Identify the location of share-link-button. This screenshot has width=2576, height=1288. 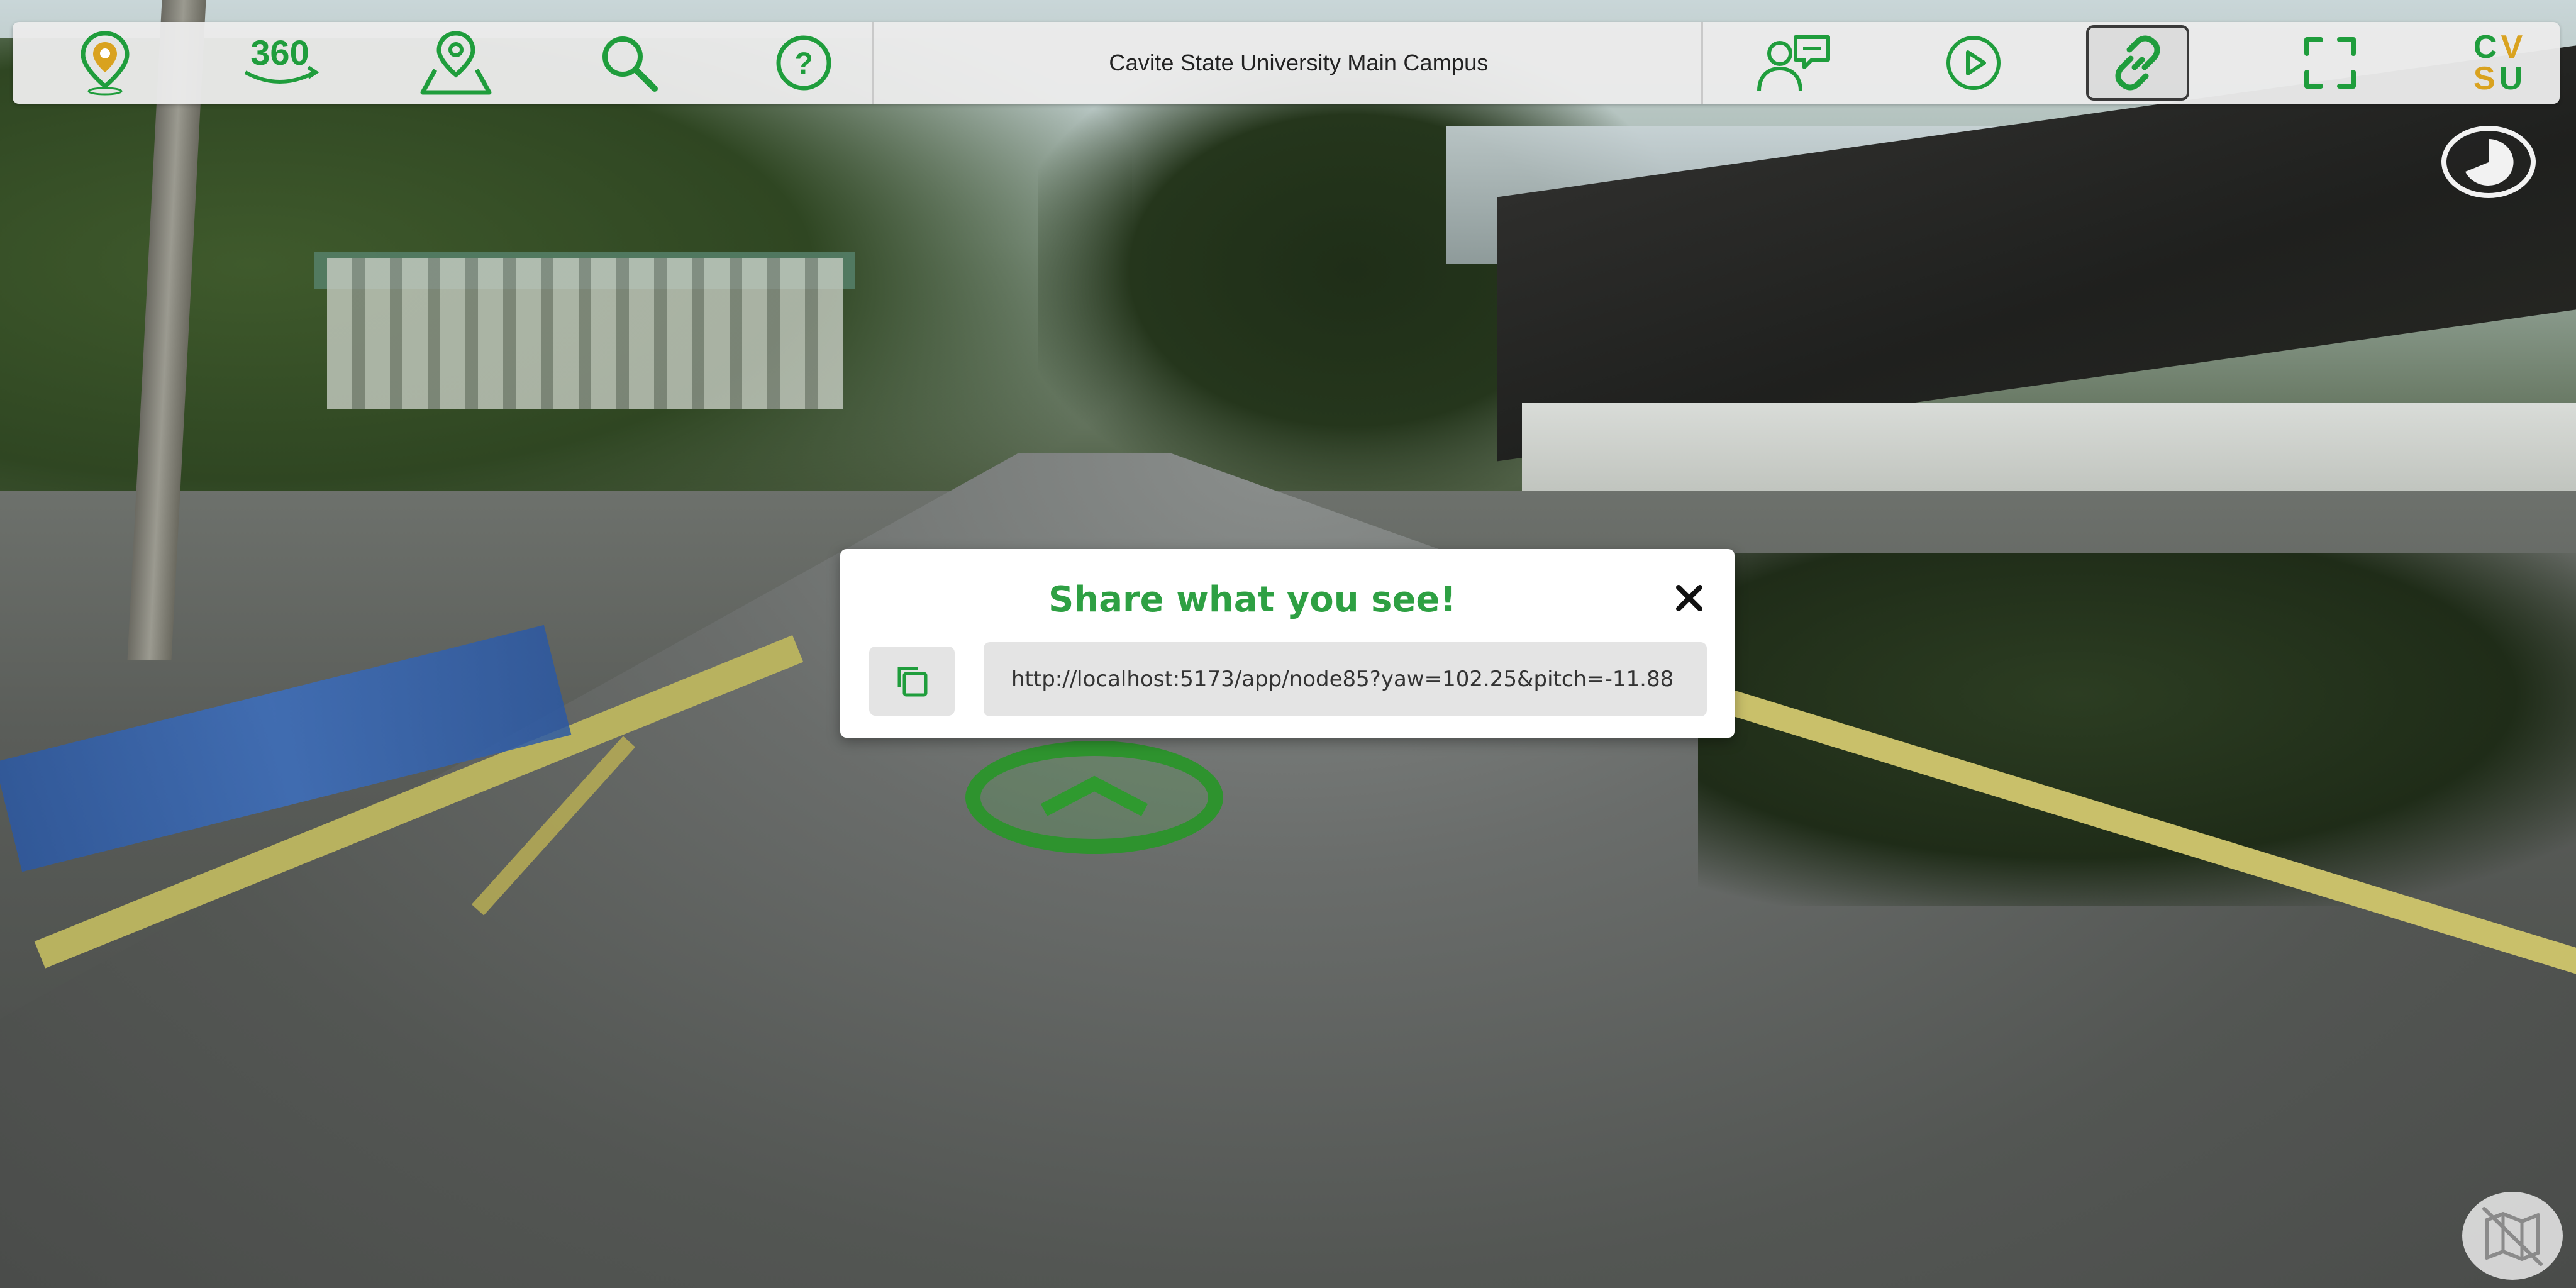
(2137, 63).